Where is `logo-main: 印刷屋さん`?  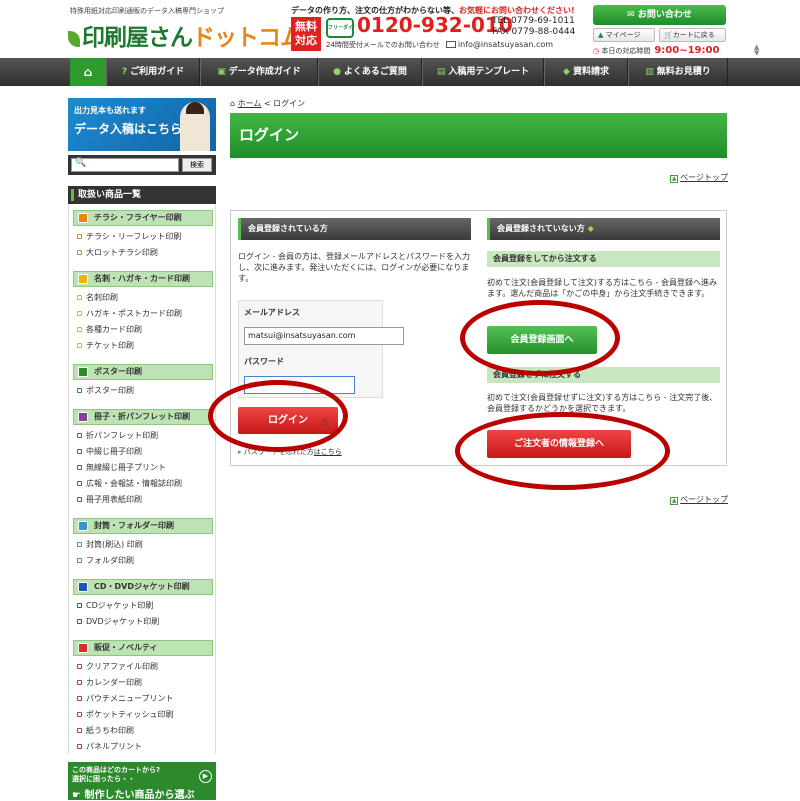 logo-main: 印刷屋さん is located at coordinates (137, 38).